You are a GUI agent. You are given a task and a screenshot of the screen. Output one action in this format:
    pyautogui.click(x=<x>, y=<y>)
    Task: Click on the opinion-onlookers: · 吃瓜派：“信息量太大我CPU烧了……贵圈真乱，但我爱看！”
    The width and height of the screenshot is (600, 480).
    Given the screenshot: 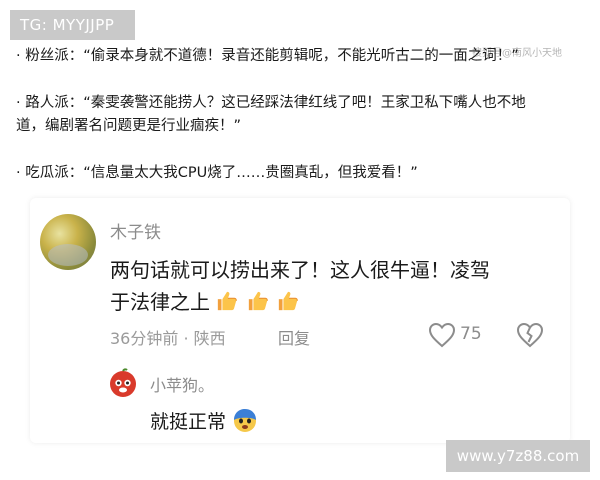 What is the action you would take?
    pyautogui.click(x=217, y=173)
    